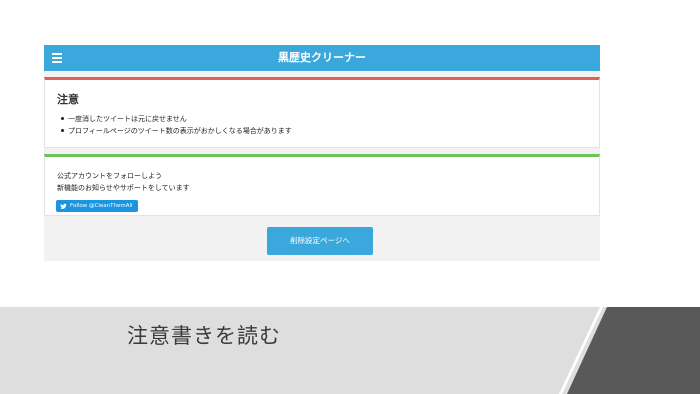  Describe the element at coordinates (629, 350) in the screenshot. I see `corner-decoration` at that location.